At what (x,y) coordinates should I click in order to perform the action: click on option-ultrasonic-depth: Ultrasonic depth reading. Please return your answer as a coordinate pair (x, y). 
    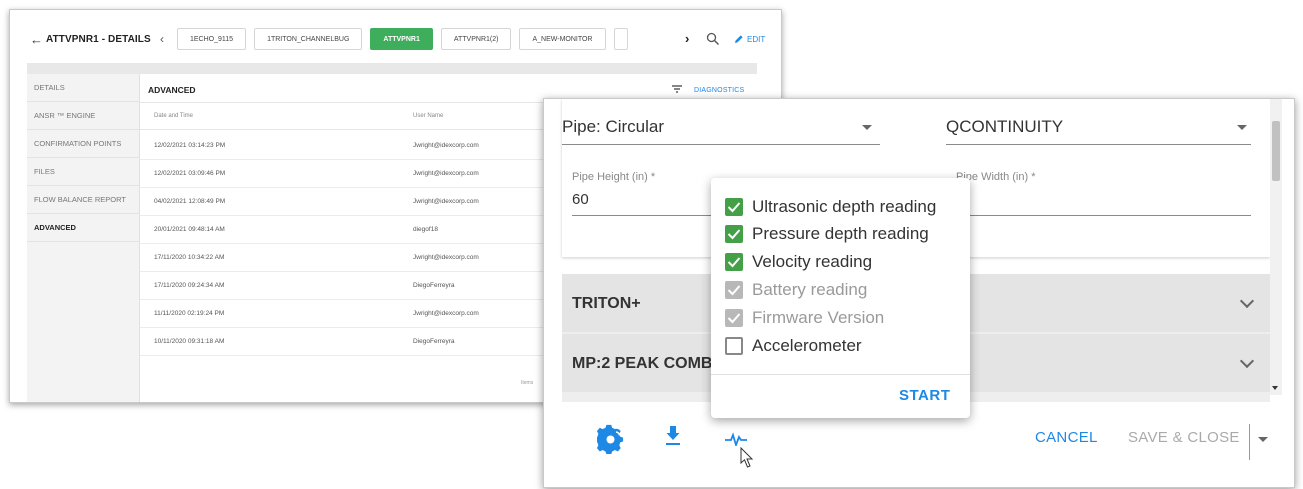
    Looking at the image, I should click on (830, 207).